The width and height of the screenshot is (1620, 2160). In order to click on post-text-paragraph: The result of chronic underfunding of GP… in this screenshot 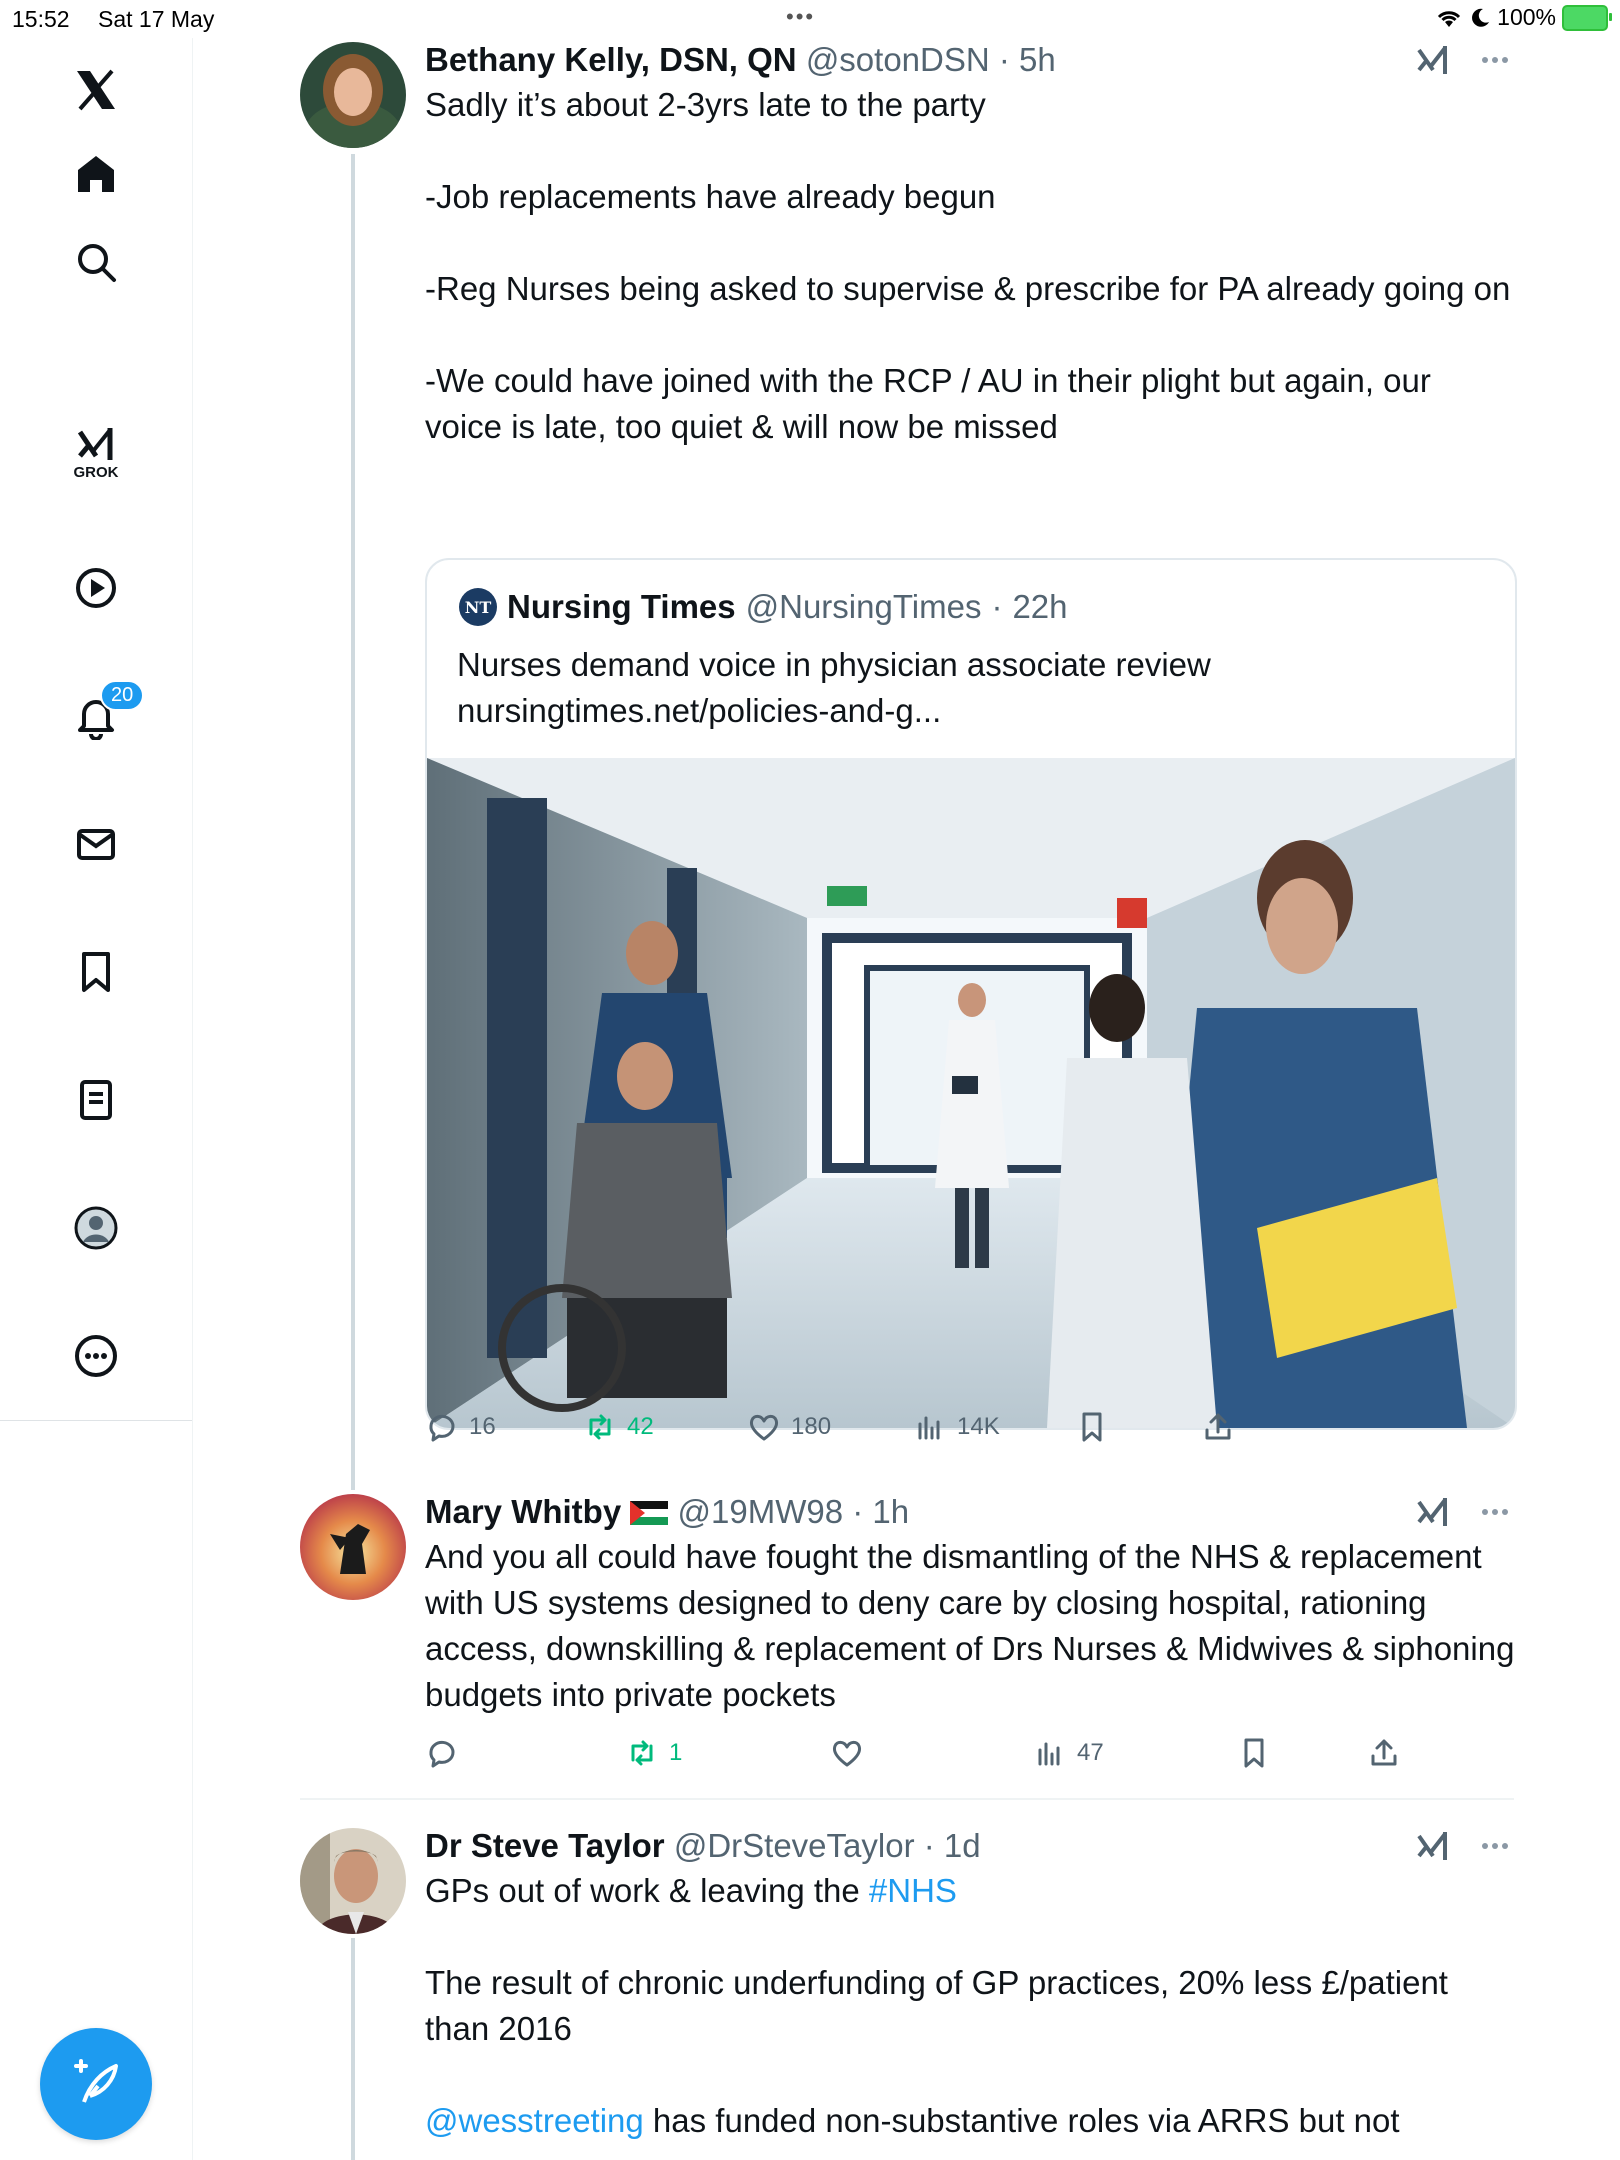, I will do `click(936, 2005)`.